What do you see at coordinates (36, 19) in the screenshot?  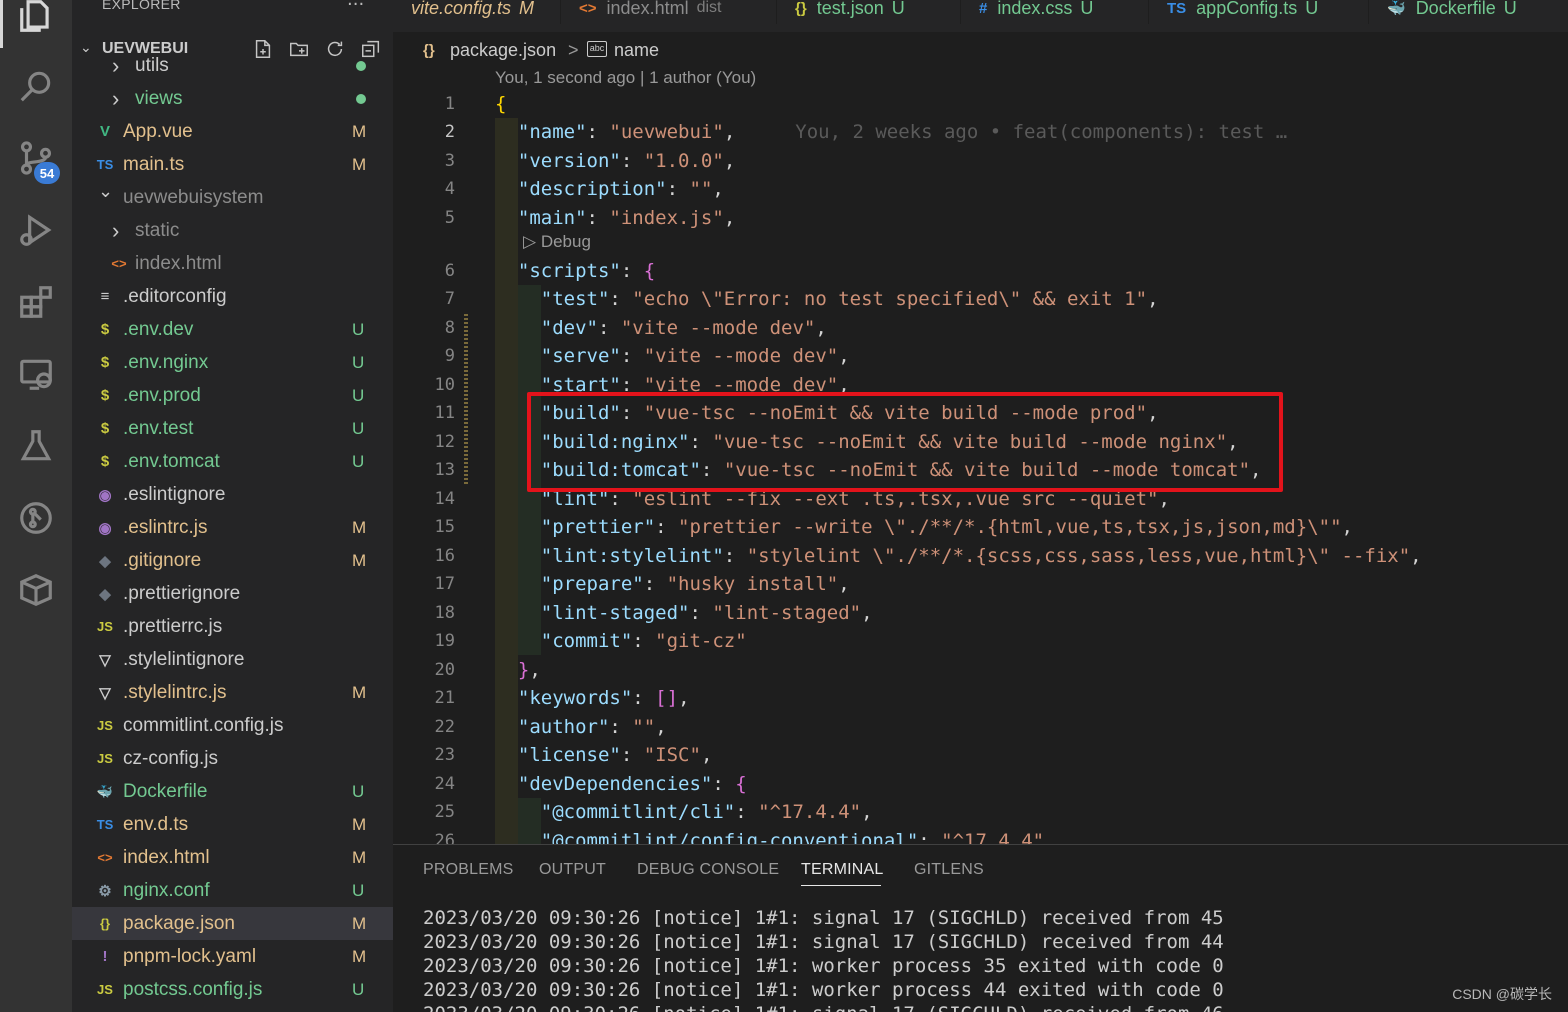 I see `explorer-icon` at bounding box center [36, 19].